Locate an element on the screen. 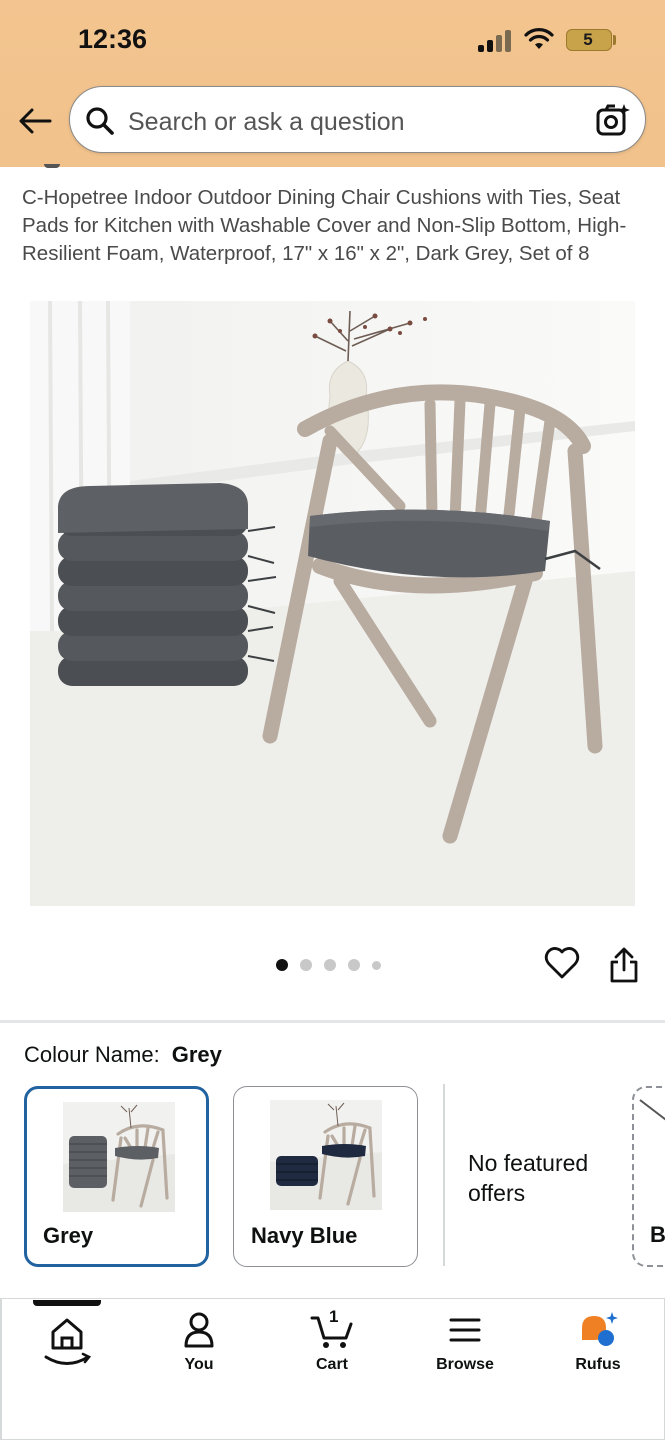 The height and width of the screenshot is (1440, 665). camera-lens-icon is located at coordinates (613, 120).